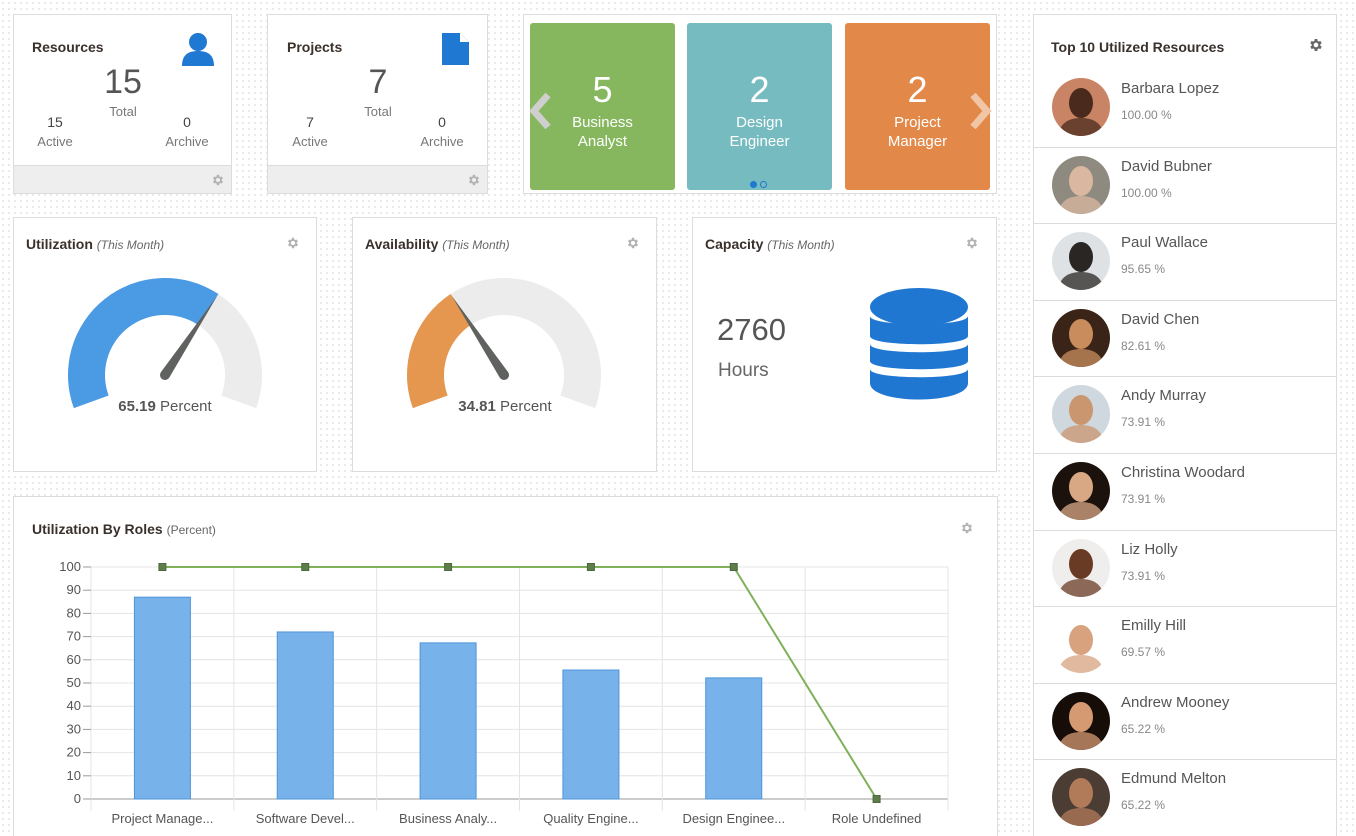 This screenshot has height=836, width=1356. Describe the element at coordinates (74, 612) in the screenshot. I see `y-tick-label: 80` at that location.